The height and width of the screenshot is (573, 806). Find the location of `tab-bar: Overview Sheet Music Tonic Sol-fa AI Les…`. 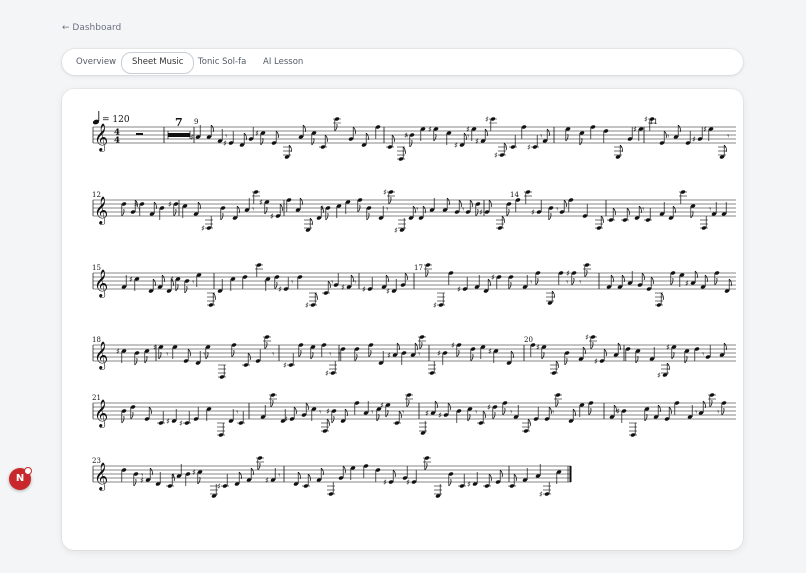

tab-bar: Overview Sheet Music Tonic Sol-fa AI Les… is located at coordinates (402, 62).